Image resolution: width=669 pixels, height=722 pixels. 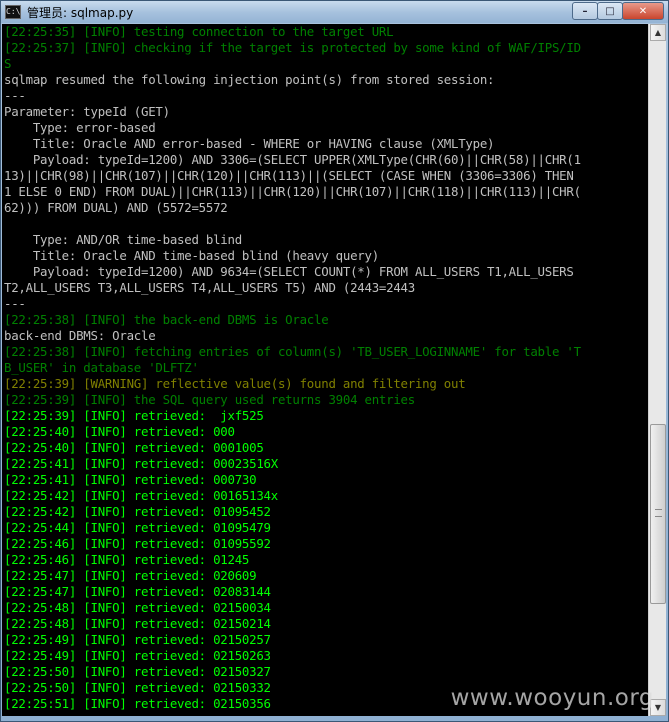 I want to click on watermark: www.wooyun.org, so click(x=552, y=698).